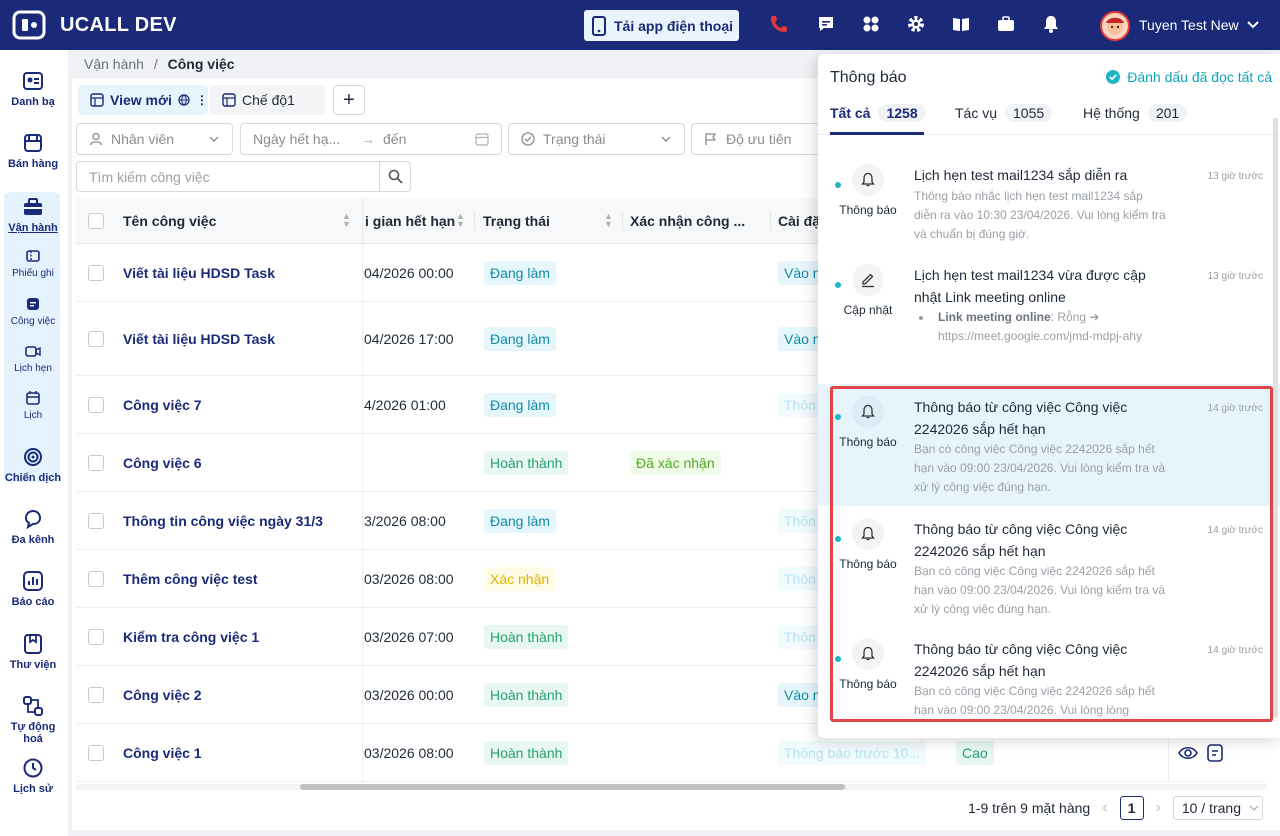 This screenshot has height=836, width=1280. I want to click on column-header-status: Trạng thái, so click(516, 221).